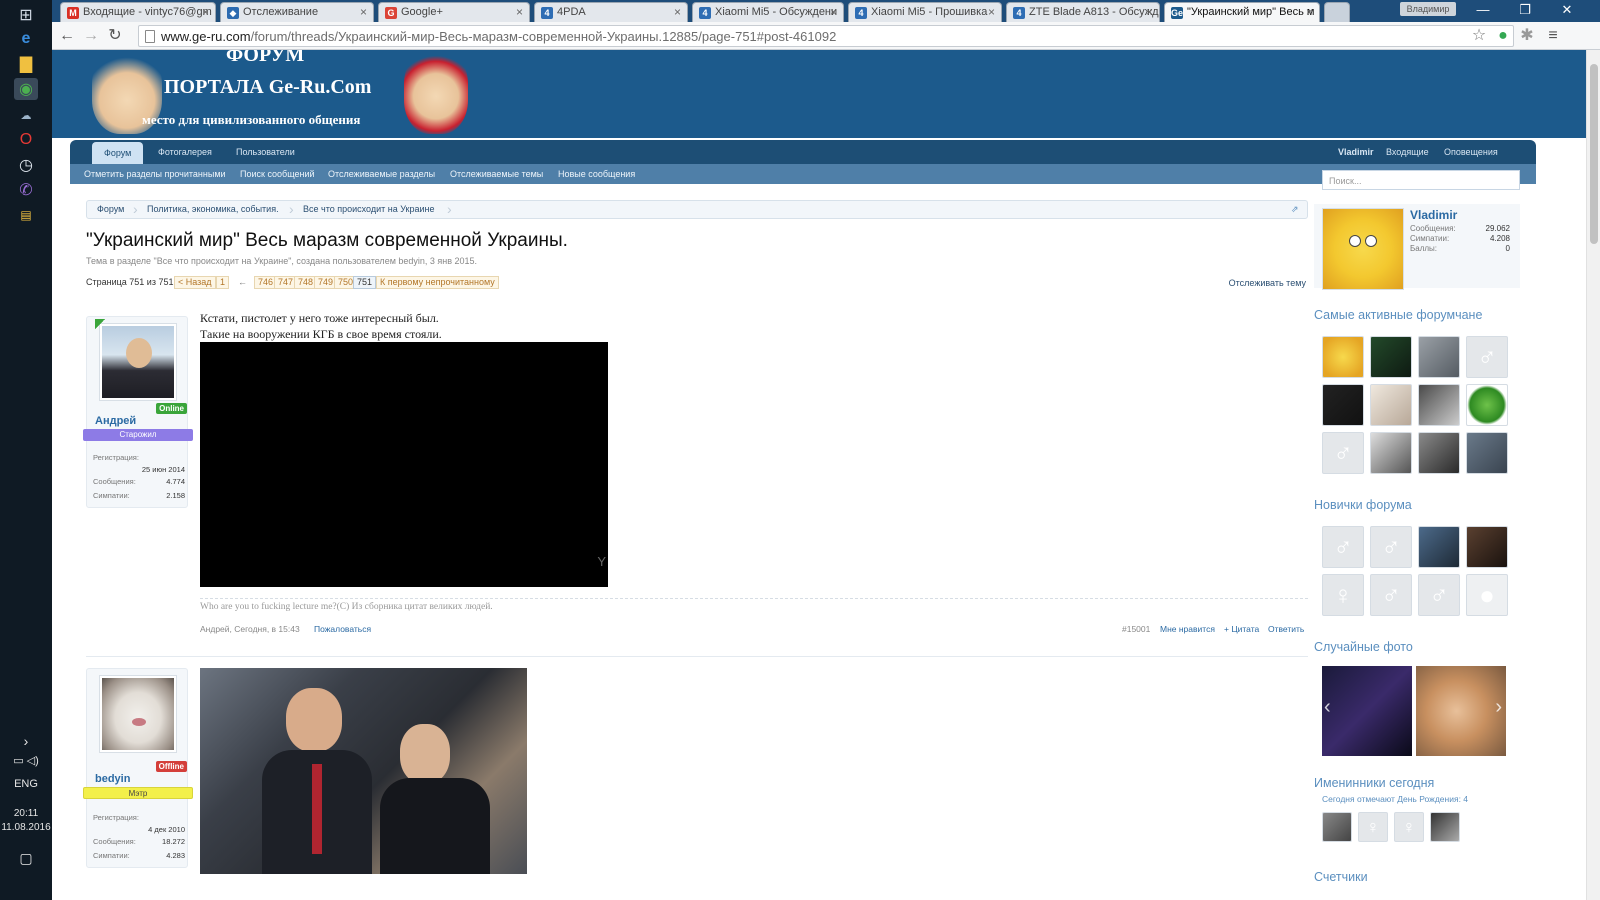  What do you see at coordinates (277, 174) in the screenshot?
I see `subnav-search-posts: Поиск сообщений` at bounding box center [277, 174].